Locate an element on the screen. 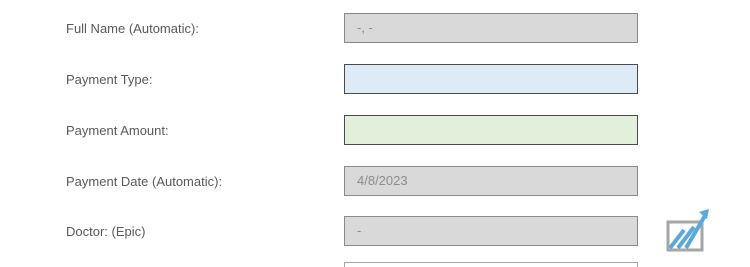  payment-date-field: 4/8/2023 is located at coordinates (491, 181).